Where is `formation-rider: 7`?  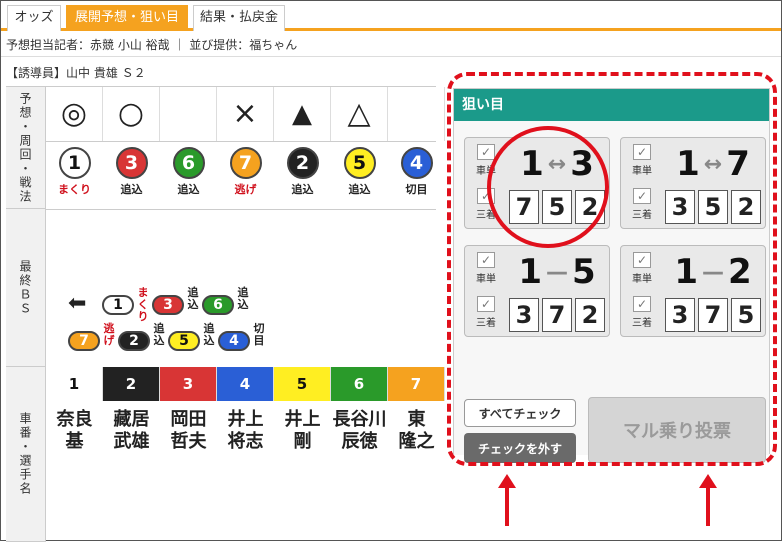
formation-rider: 7 is located at coordinates (84, 341).